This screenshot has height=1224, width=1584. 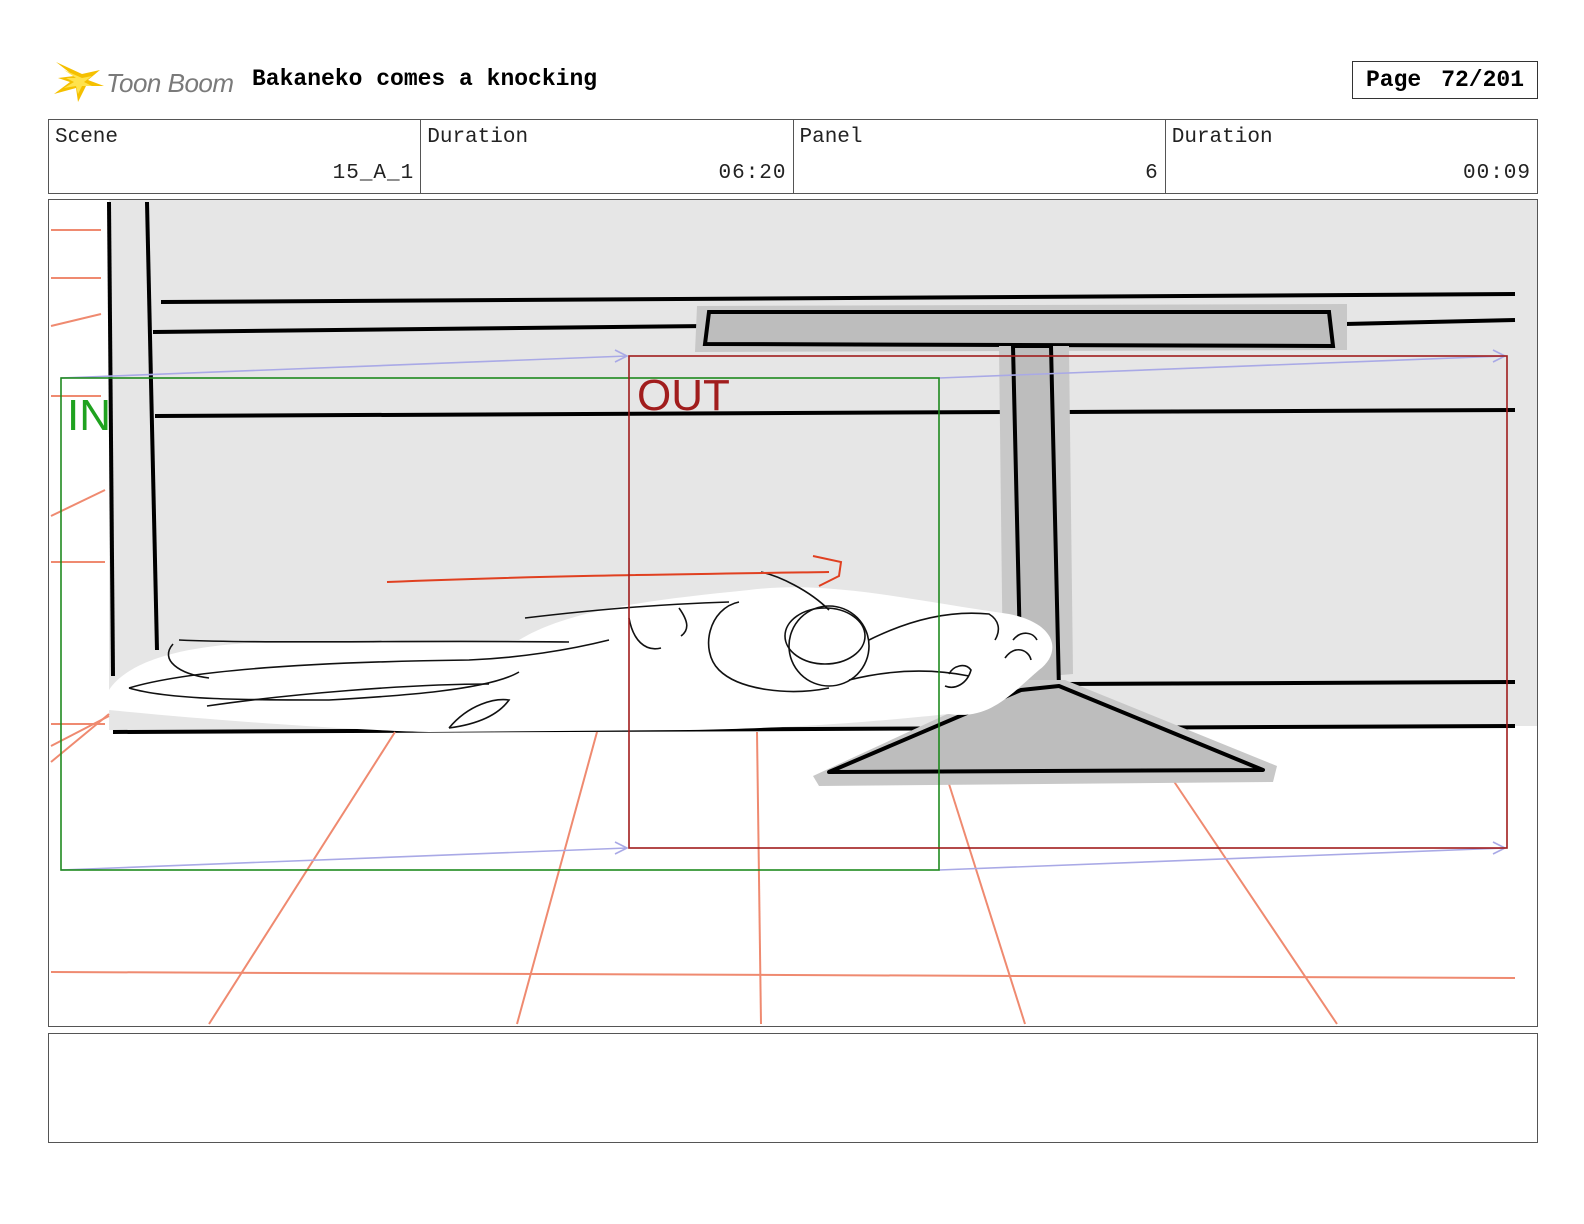 What do you see at coordinates (1350, 156) in the screenshot?
I see `panel-duration-cell: Duration 00:09` at bounding box center [1350, 156].